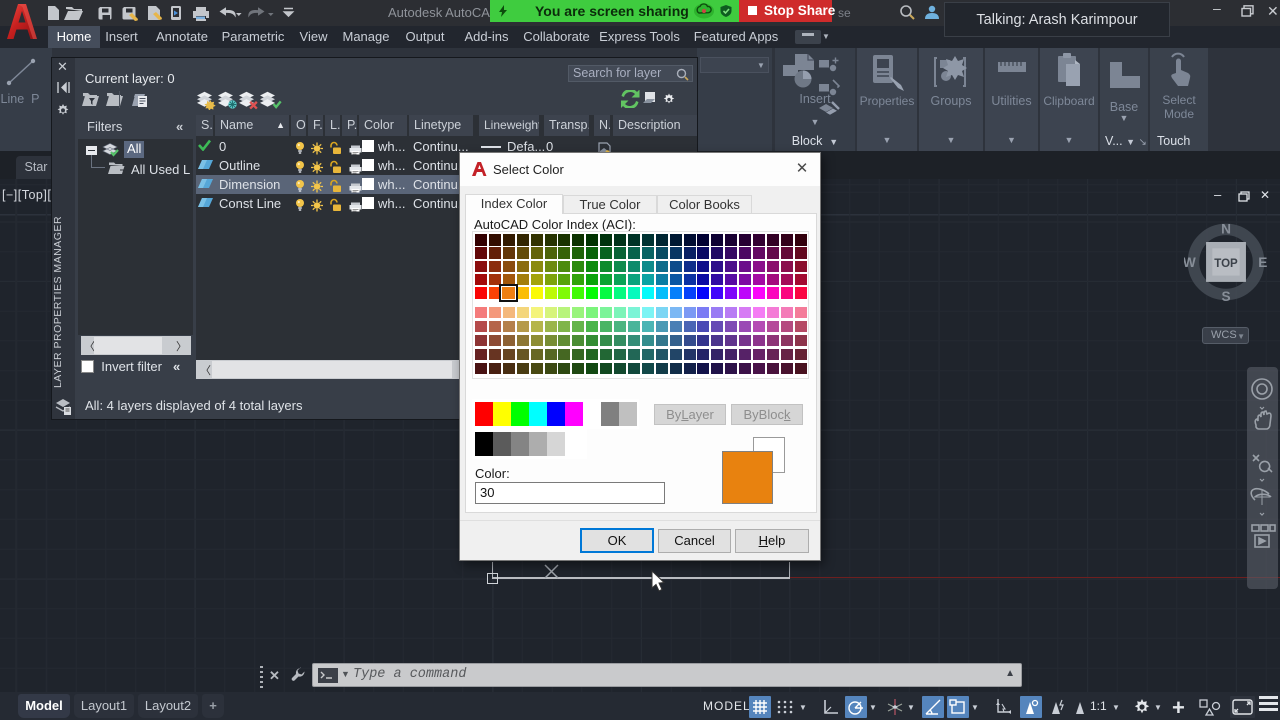 Image resolution: width=1280 pixels, height=720 pixels. What do you see at coordinates (1190, 262) in the screenshot?
I see `svg-text: W` at bounding box center [1190, 262].